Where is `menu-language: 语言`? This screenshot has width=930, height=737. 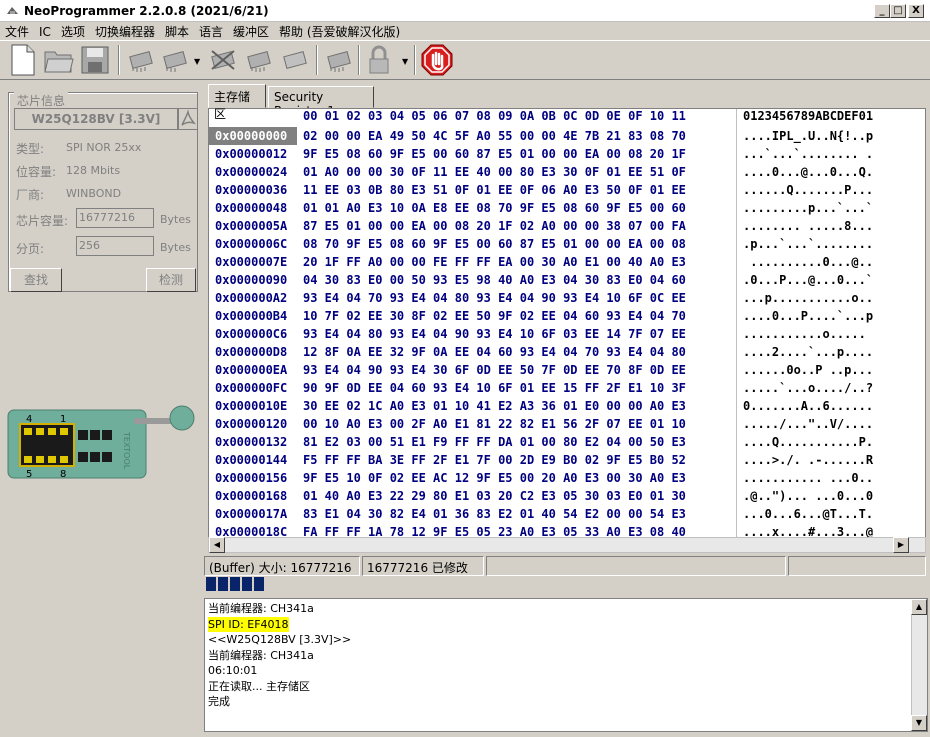
menu-language: 语言 is located at coordinates (211, 31).